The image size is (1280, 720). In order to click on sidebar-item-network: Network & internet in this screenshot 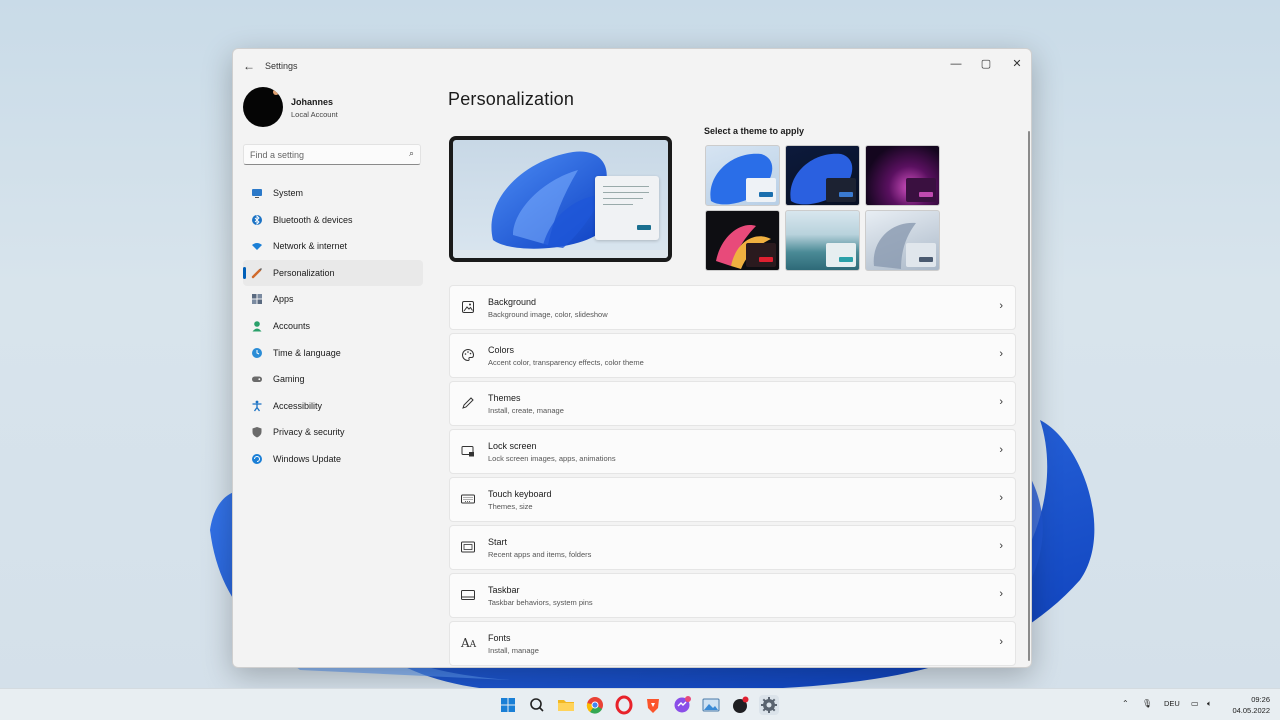, I will do `click(333, 246)`.